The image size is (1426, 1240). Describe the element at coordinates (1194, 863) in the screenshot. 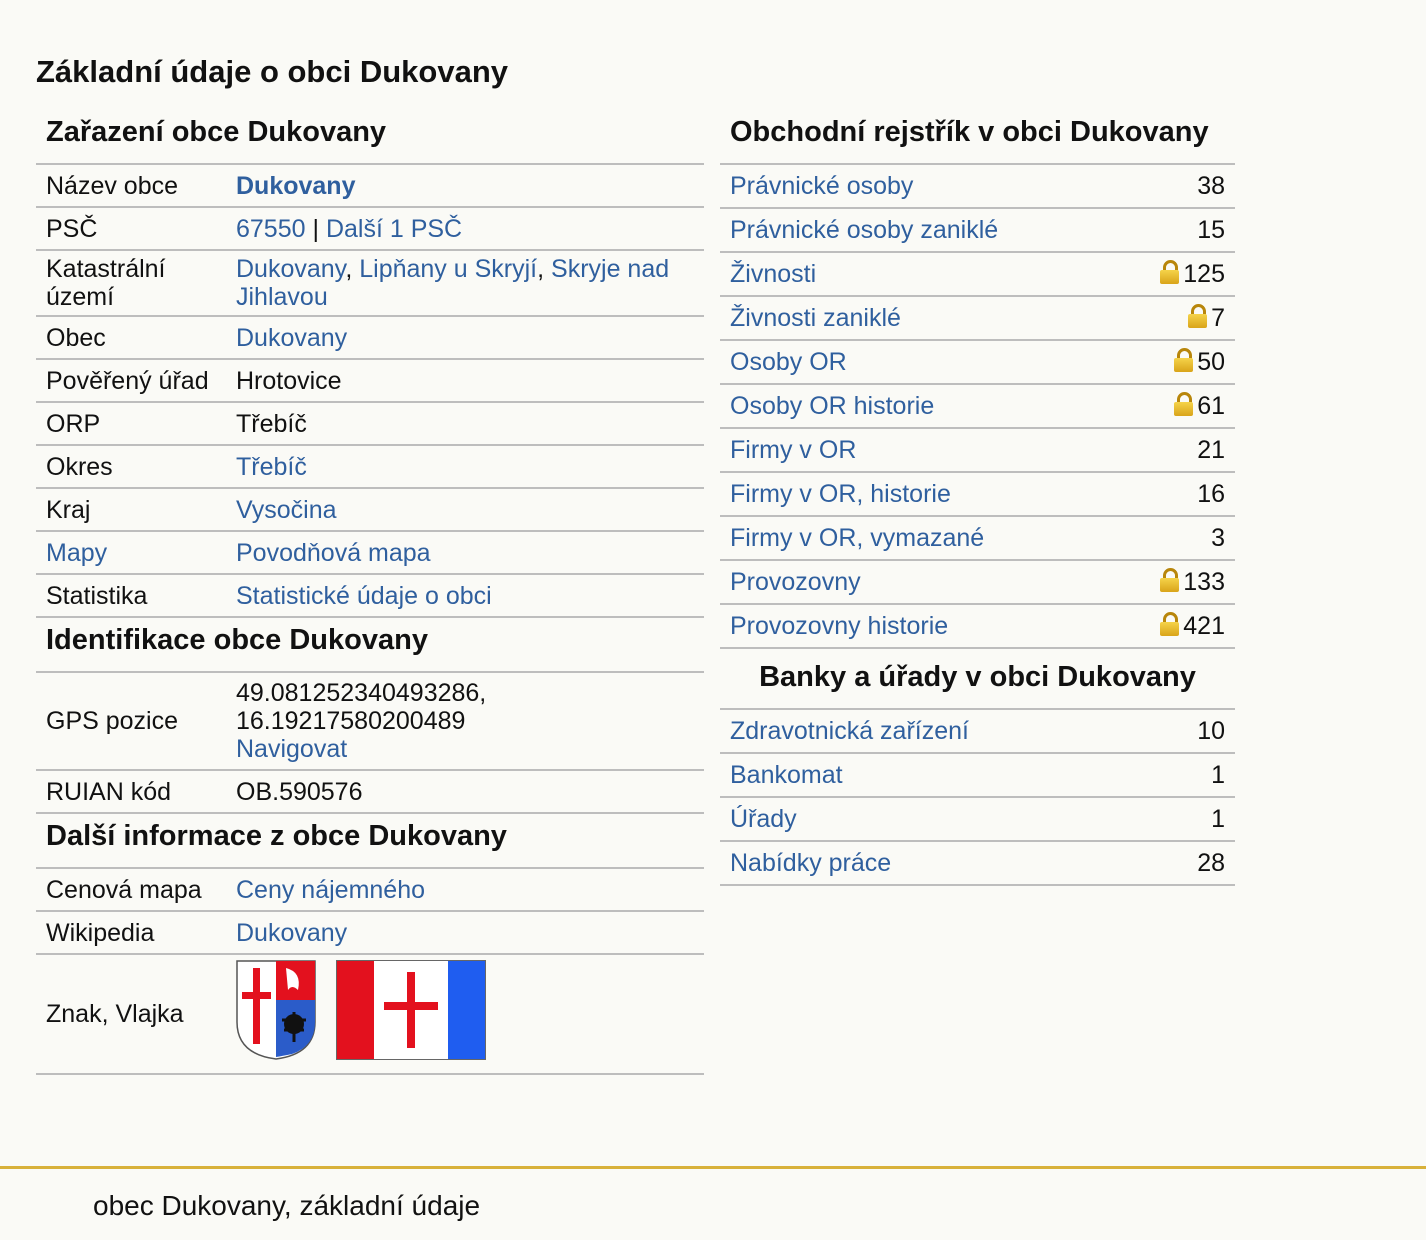

I see `row-count: 28` at that location.